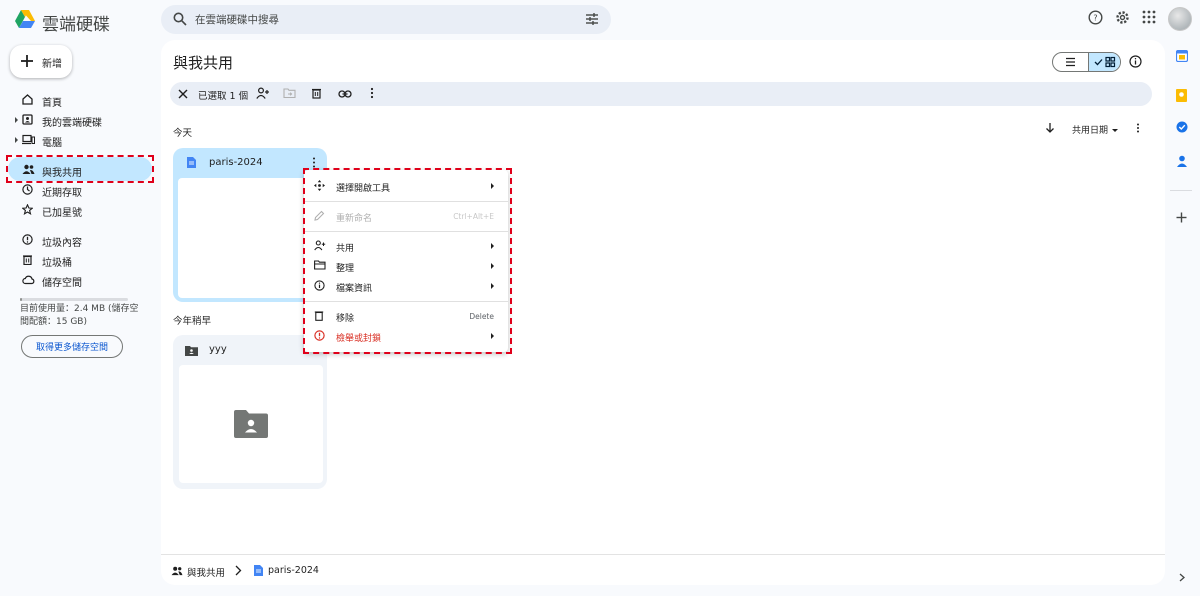 This screenshot has height=596, width=1200. What do you see at coordinates (84, 260) in the screenshot?
I see `sidebar-item-trash: 垃圾桶` at bounding box center [84, 260].